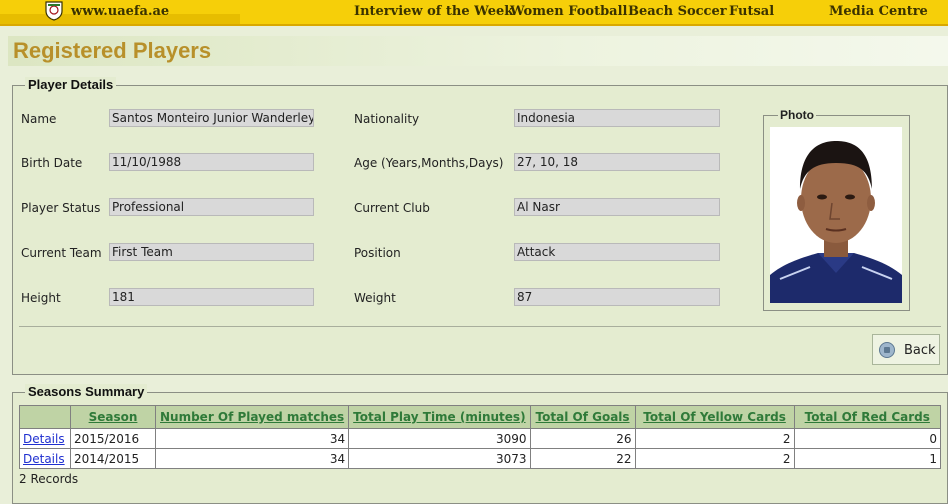 The width and height of the screenshot is (948, 504). What do you see at coordinates (211, 252) in the screenshot?
I see `current-team-field: First Team` at bounding box center [211, 252].